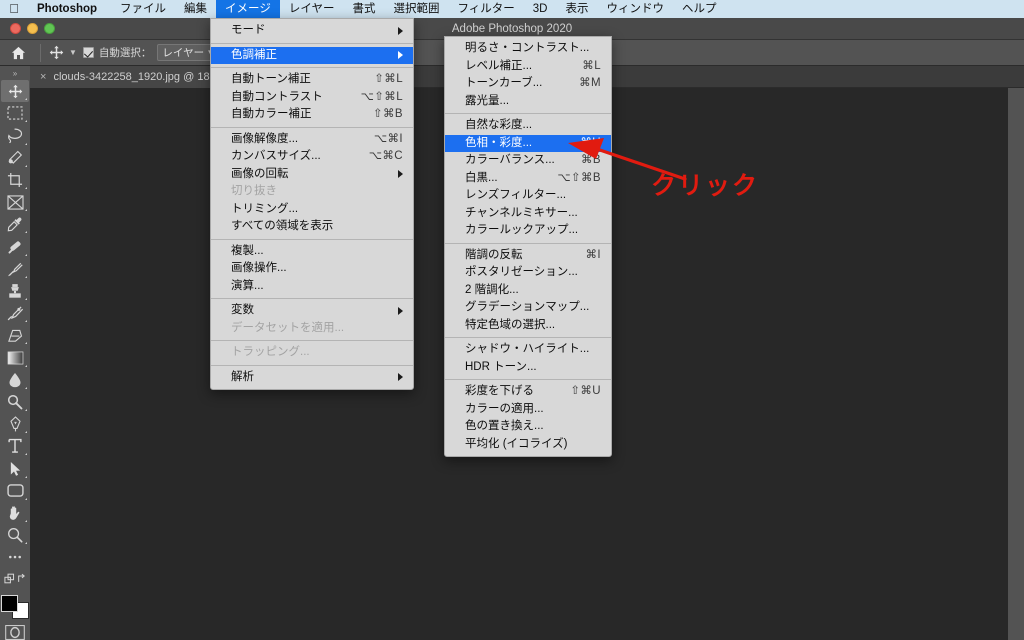 This screenshot has width=1024, height=640. I want to click on hand-tool, so click(15, 513).